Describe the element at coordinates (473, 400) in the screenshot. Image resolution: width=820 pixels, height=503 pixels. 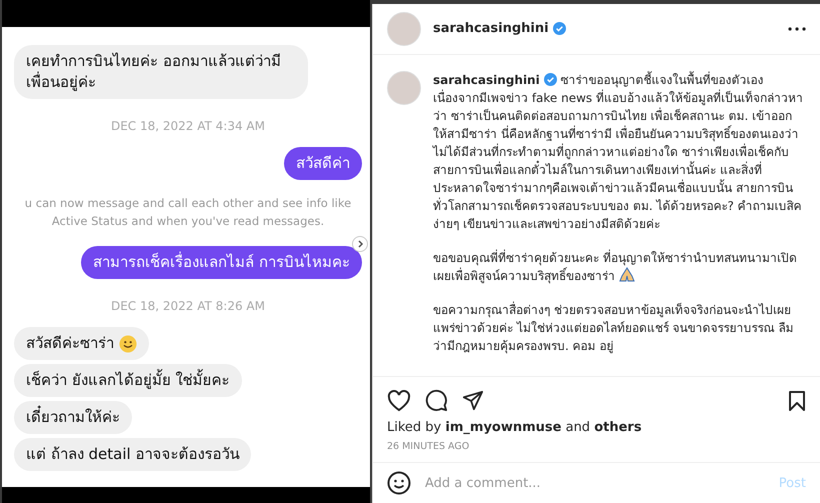
I see `send-icon` at that location.